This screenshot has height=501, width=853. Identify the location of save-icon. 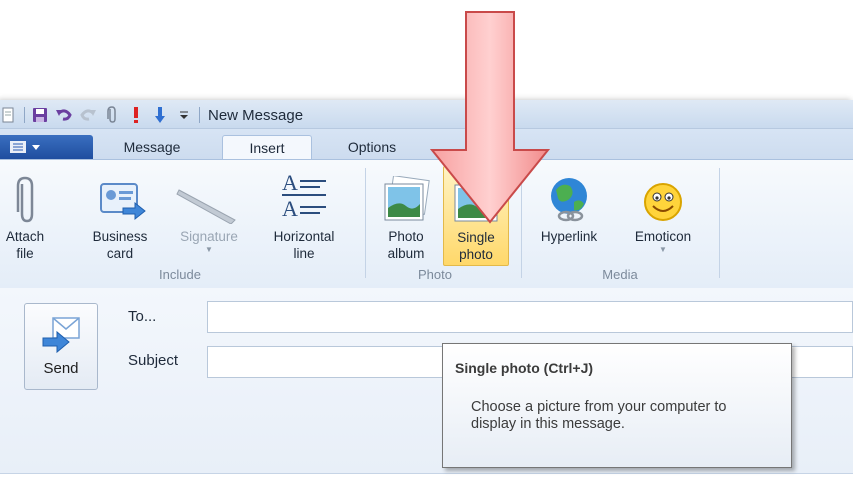
(40, 115).